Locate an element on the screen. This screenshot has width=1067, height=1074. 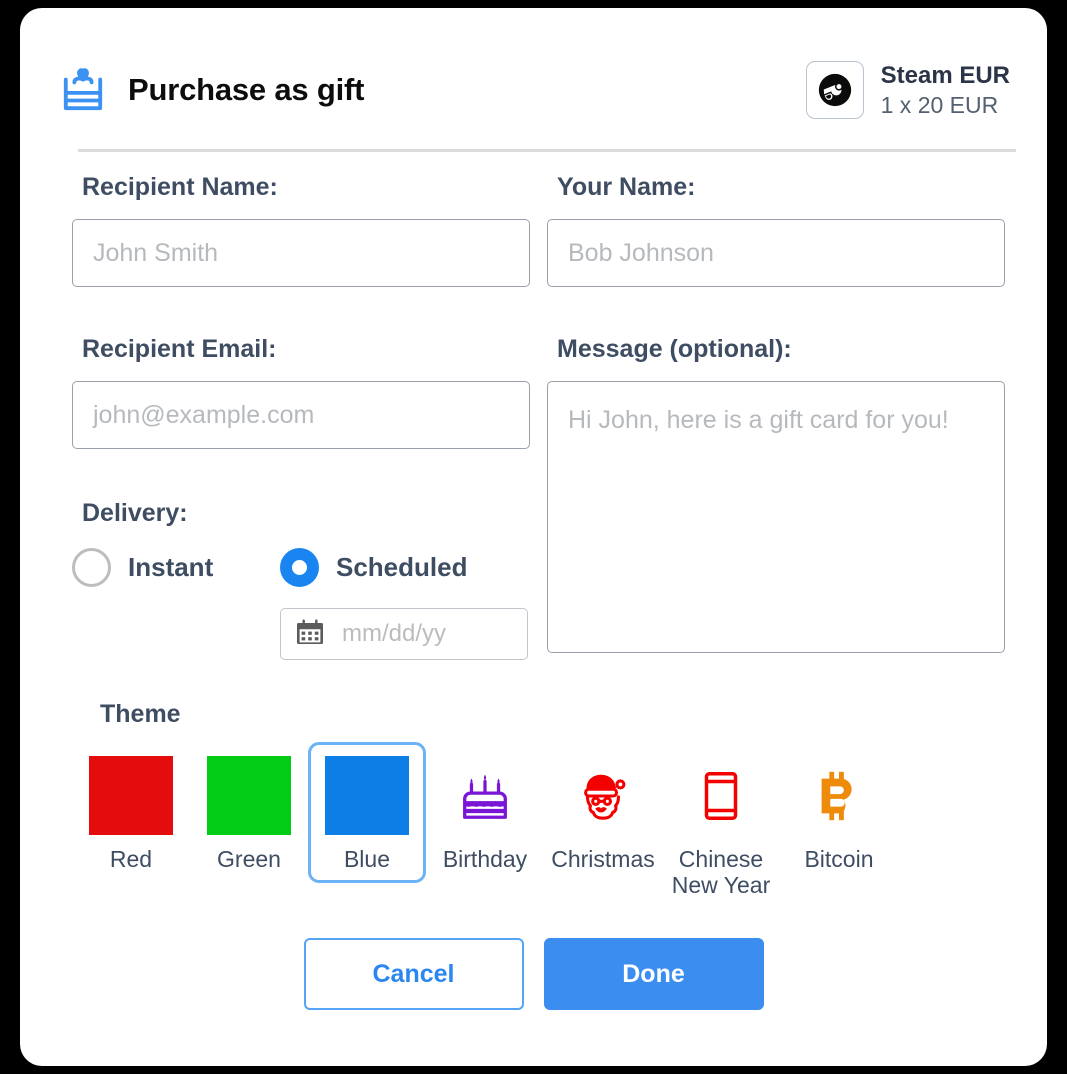
birthday-cake-icon is located at coordinates (485, 795).